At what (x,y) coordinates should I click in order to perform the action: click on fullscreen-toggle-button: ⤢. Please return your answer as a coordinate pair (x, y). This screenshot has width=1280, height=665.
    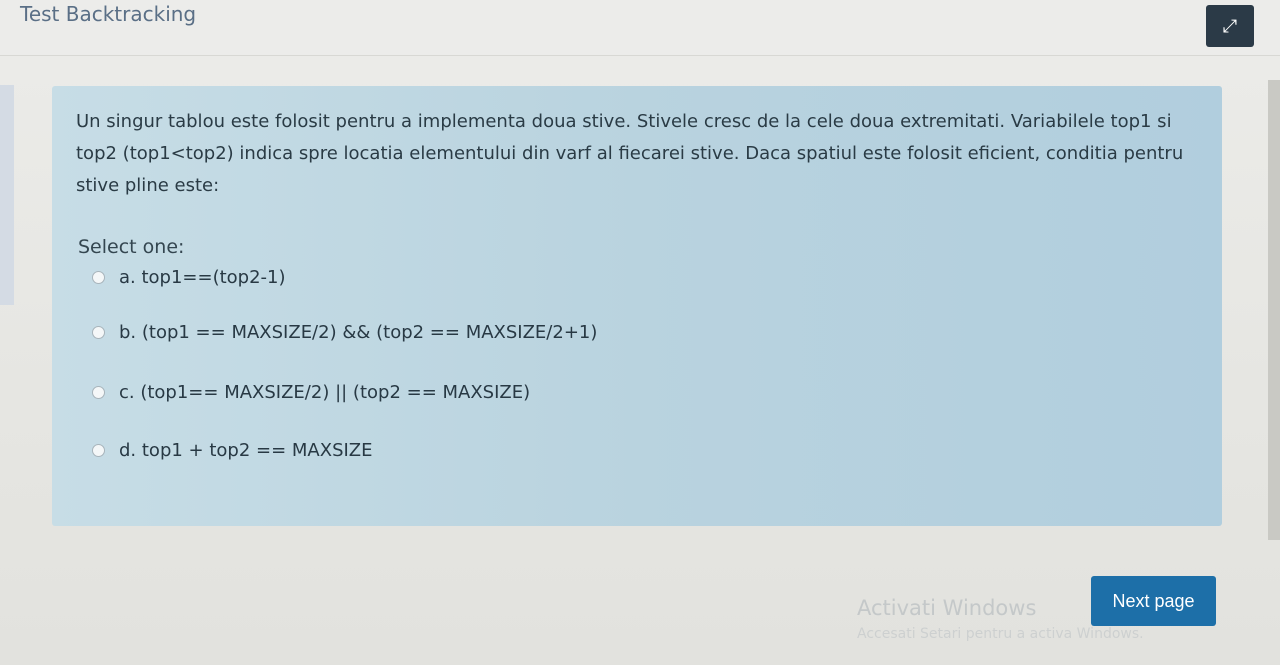
    Looking at the image, I should click on (1230, 26).